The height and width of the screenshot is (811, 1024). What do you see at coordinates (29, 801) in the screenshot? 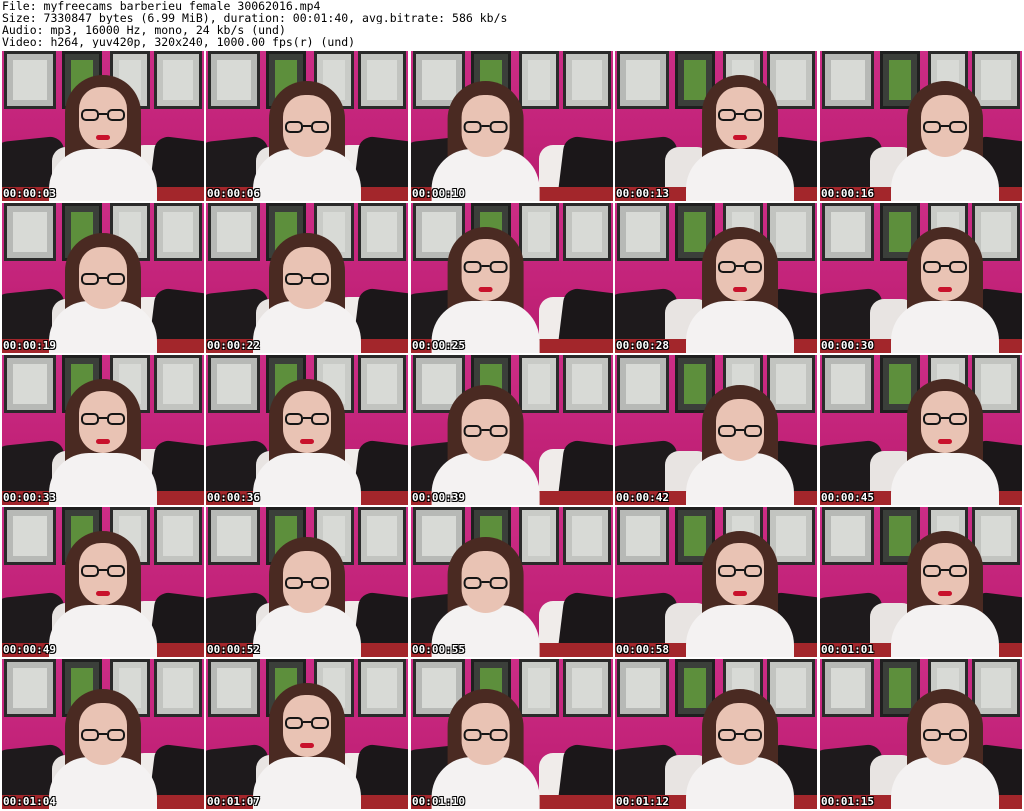
I see `thumbnail-timestamp: 00:01:04` at bounding box center [29, 801].